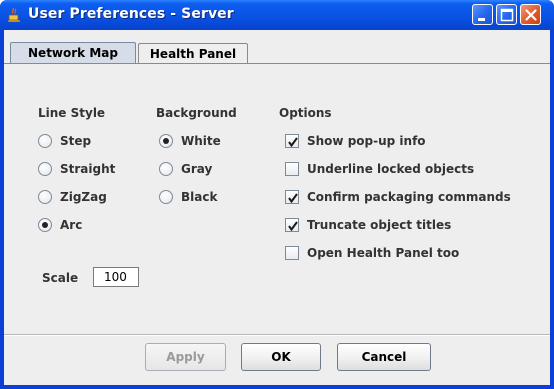  Describe the element at coordinates (366, 141) in the screenshot. I see `checkbox-label: Show pop-up info` at that location.